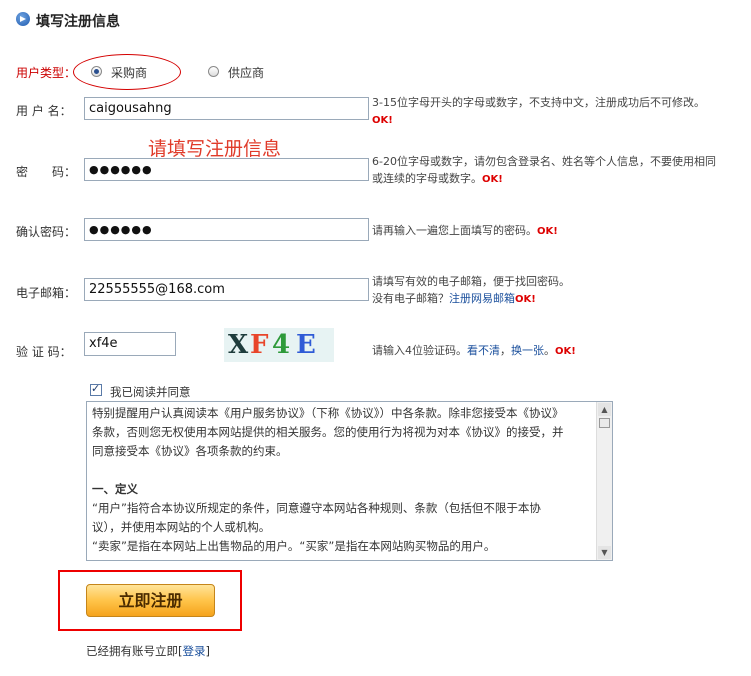 This screenshot has width=751, height=676. What do you see at coordinates (46, 73) in the screenshot?
I see `user-type-label: 用户类型：` at bounding box center [46, 73].